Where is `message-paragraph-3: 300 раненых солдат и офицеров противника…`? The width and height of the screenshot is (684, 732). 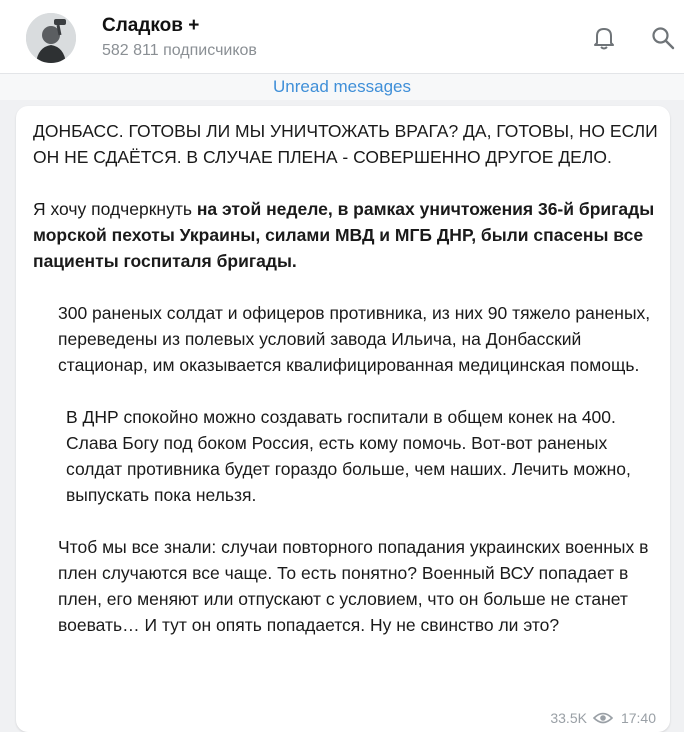 message-paragraph-3: 300 раненых солдат и офицеров противника… is located at coordinates (354, 339).